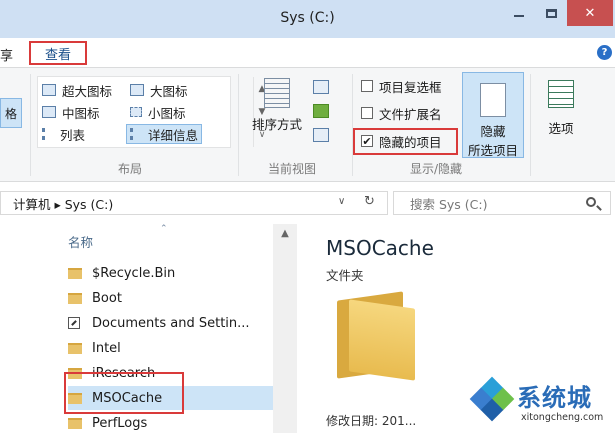 This screenshot has width=615, height=433. I want to click on extra-large-icons-icon, so click(49, 90).